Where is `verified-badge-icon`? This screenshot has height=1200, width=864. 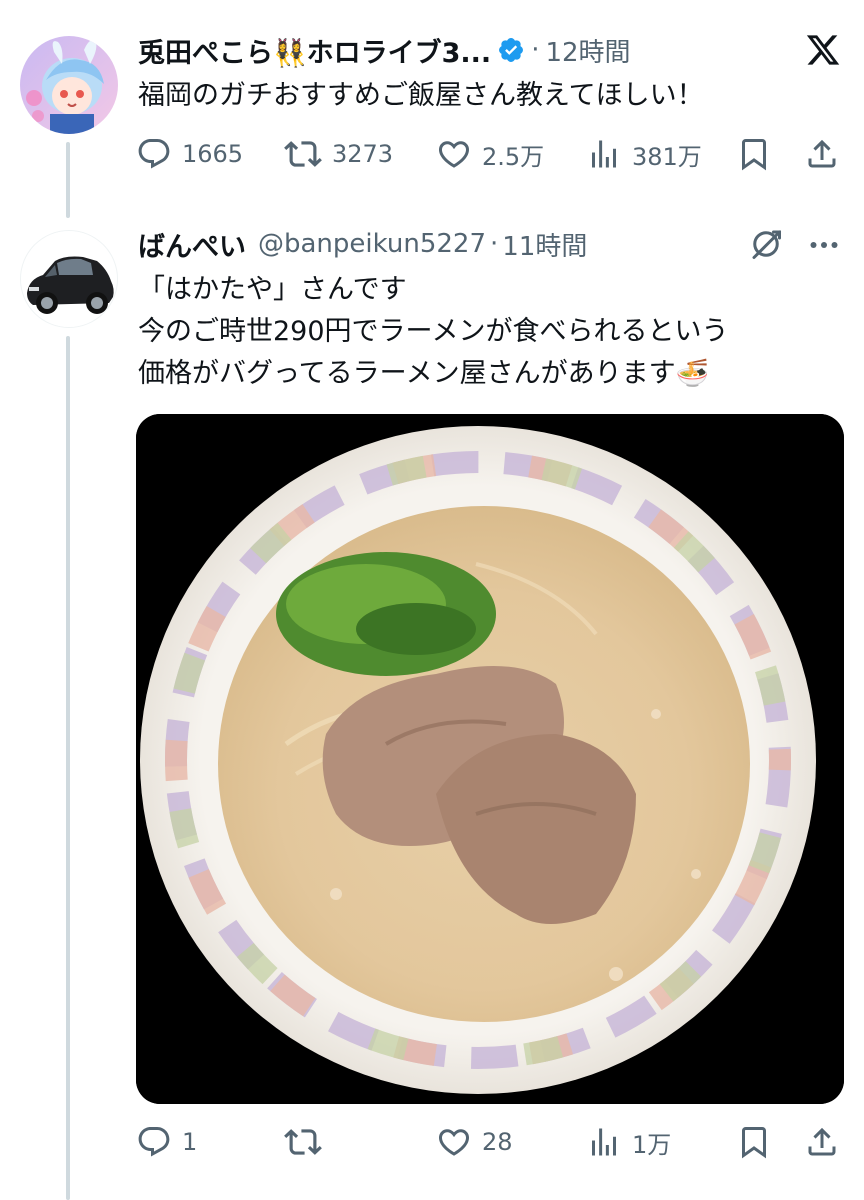
verified-badge-icon is located at coordinates (511, 50).